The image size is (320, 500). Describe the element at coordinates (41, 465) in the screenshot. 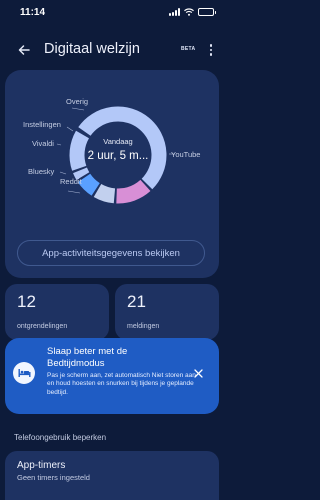

I see `app-timers-title: App-timers` at that location.